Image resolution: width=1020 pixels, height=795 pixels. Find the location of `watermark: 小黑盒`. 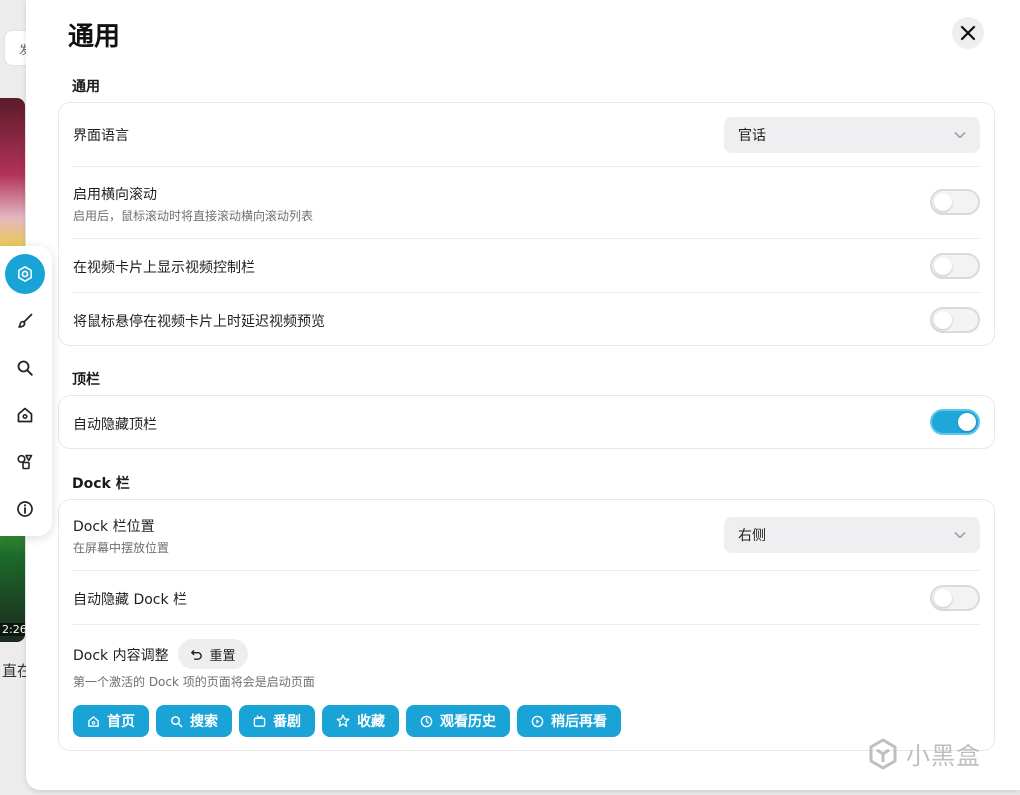

watermark: 小黑盒 is located at coordinates (923, 753).